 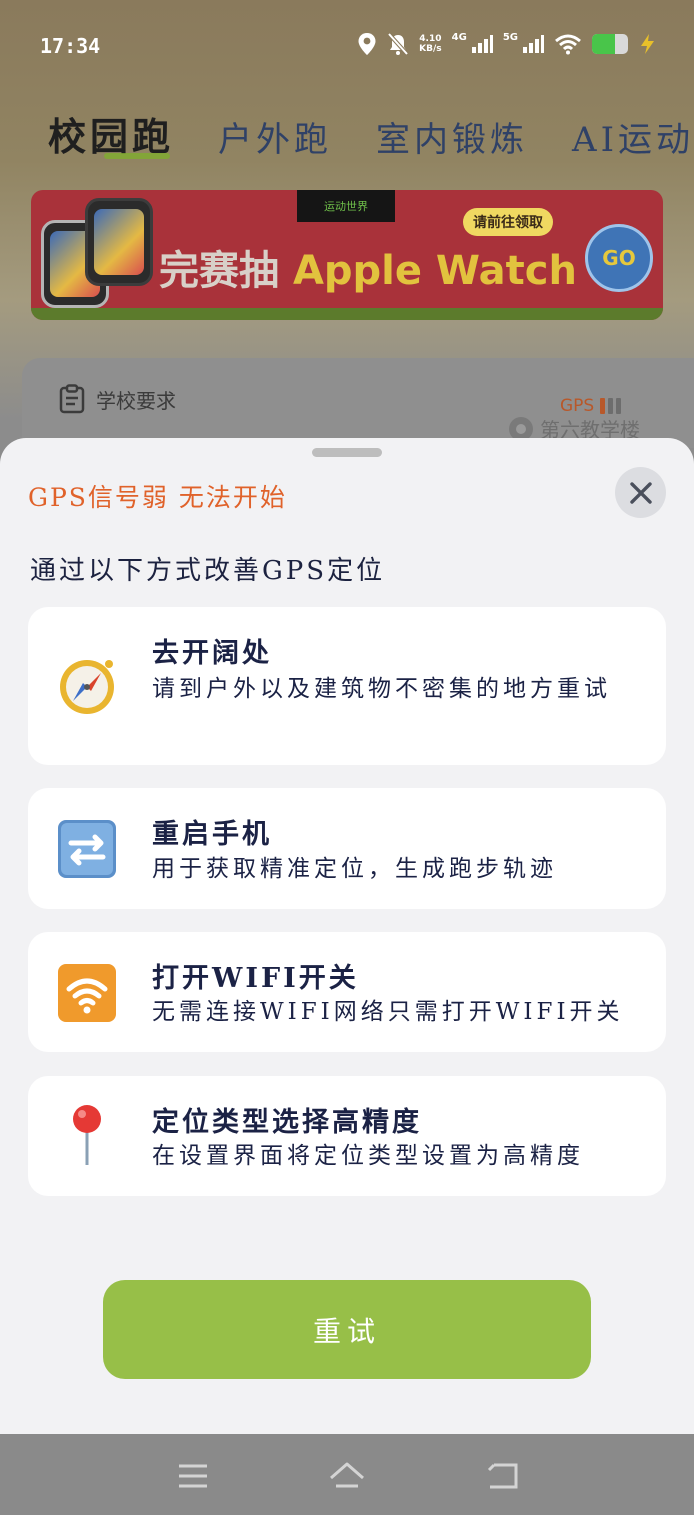 What do you see at coordinates (347, 1329) in the screenshot?
I see `retry-button: 重试` at bounding box center [347, 1329].